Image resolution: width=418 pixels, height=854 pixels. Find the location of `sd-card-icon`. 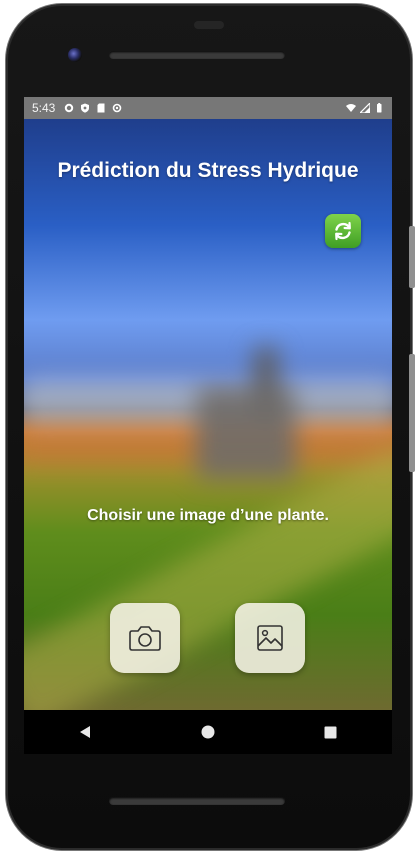

sd-card-icon is located at coordinates (101, 108).